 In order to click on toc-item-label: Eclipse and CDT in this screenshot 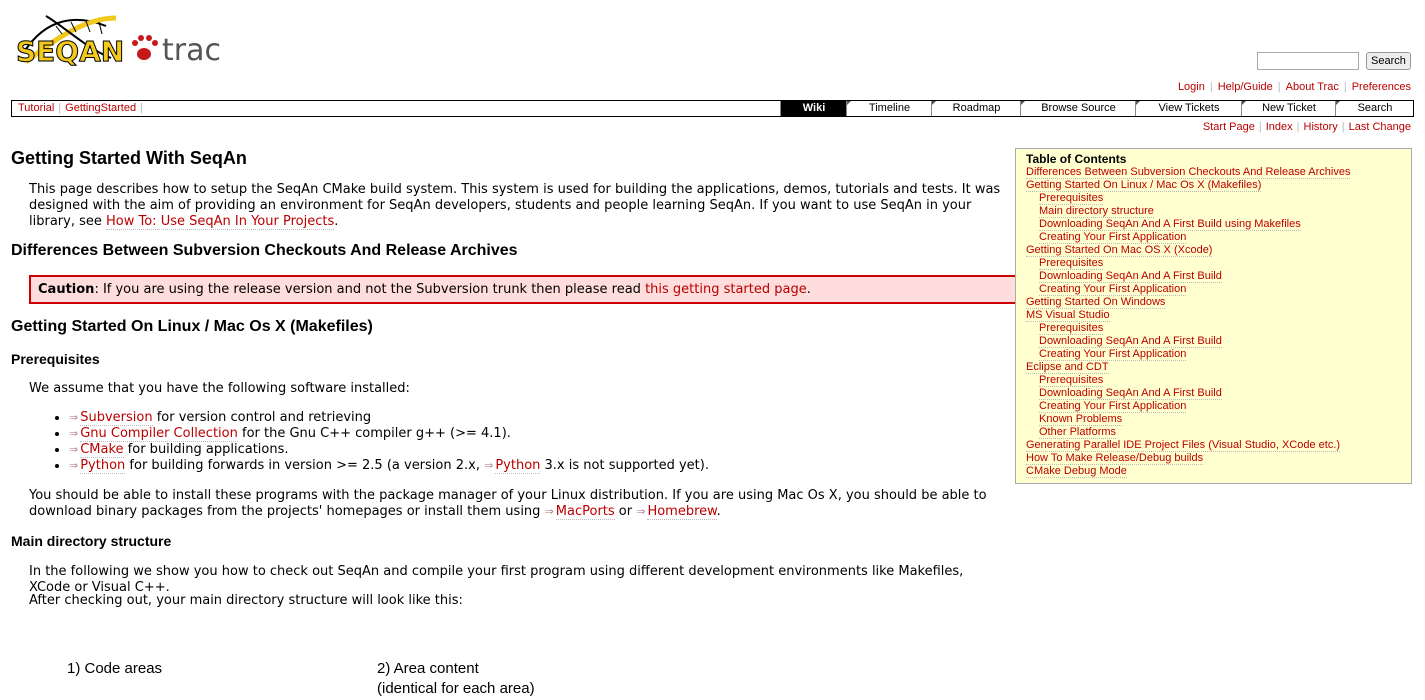, I will do `click(1067, 367)`.